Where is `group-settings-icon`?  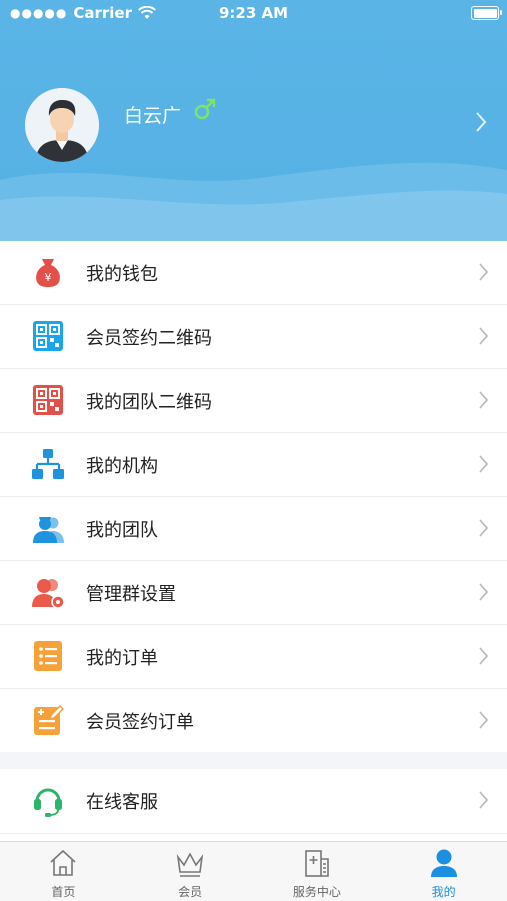
group-settings-icon is located at coordinates (48, 594).